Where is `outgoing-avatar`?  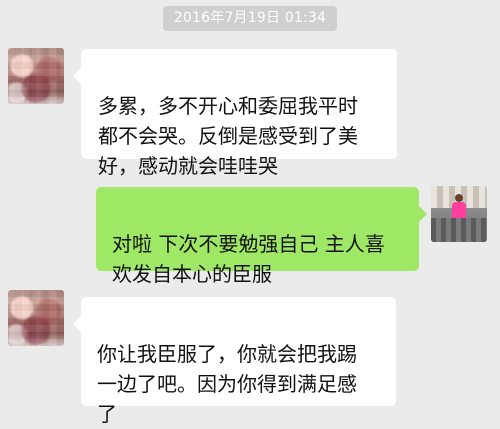
outgoing-avatar is located at coordinates (459, 214).